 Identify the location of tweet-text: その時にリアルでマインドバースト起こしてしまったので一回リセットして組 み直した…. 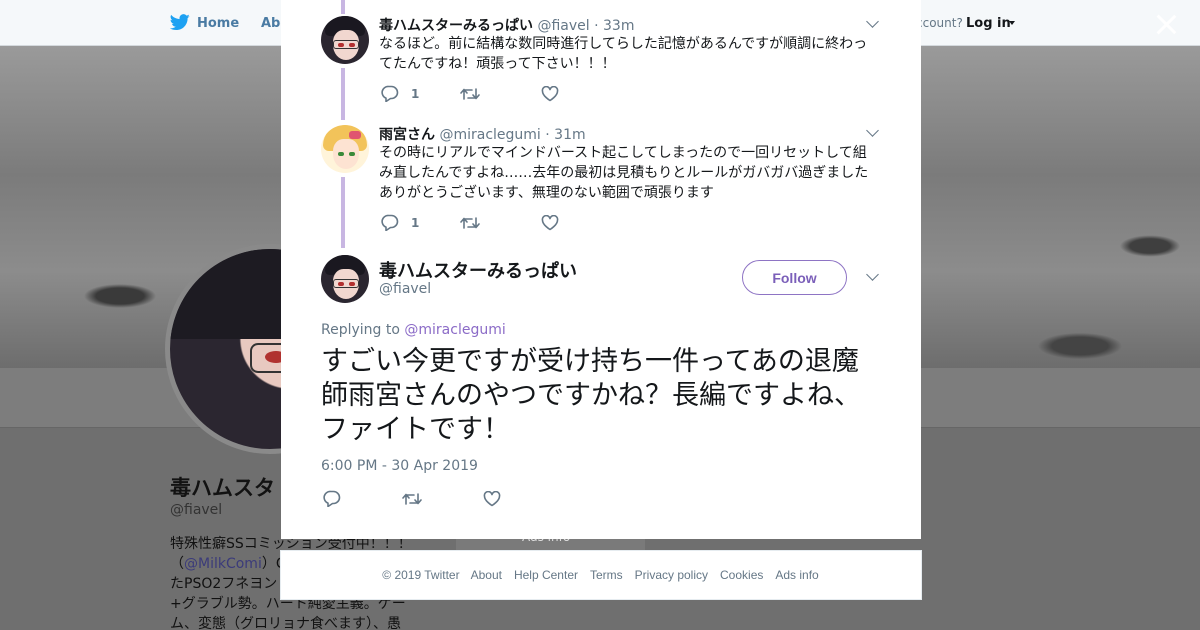
(629, 173).